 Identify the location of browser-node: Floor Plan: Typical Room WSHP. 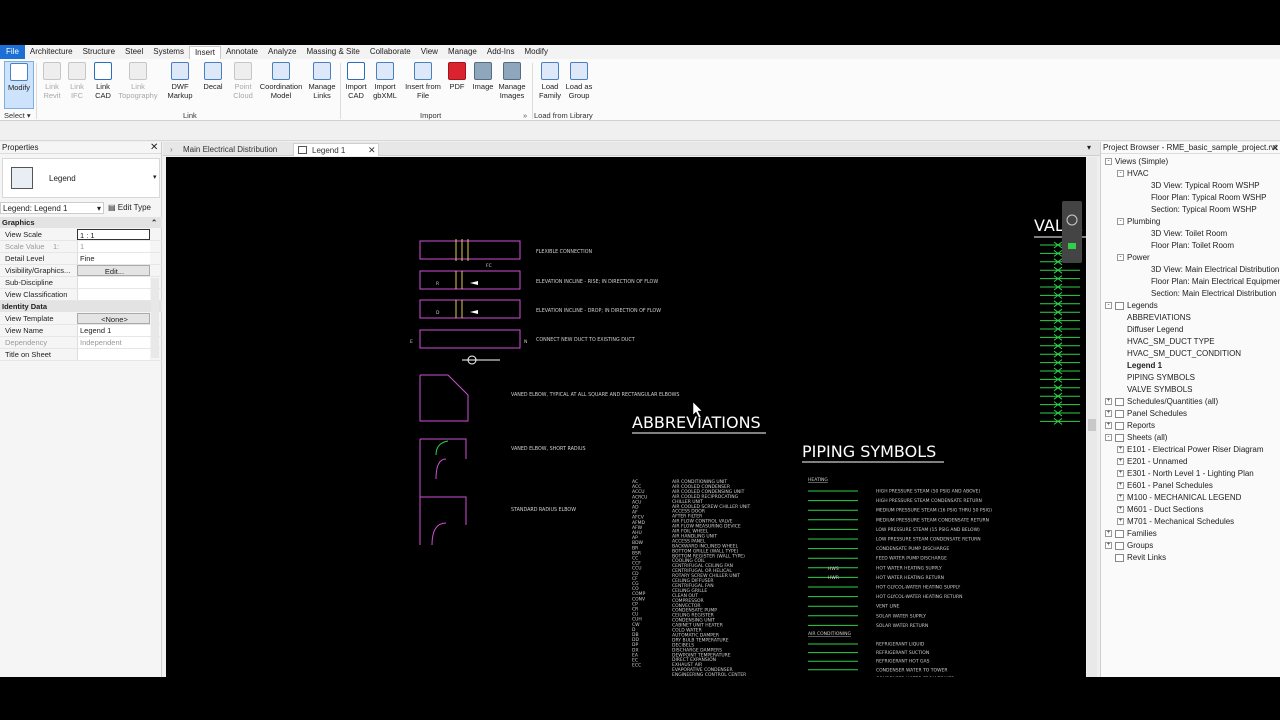
(1197, 197).